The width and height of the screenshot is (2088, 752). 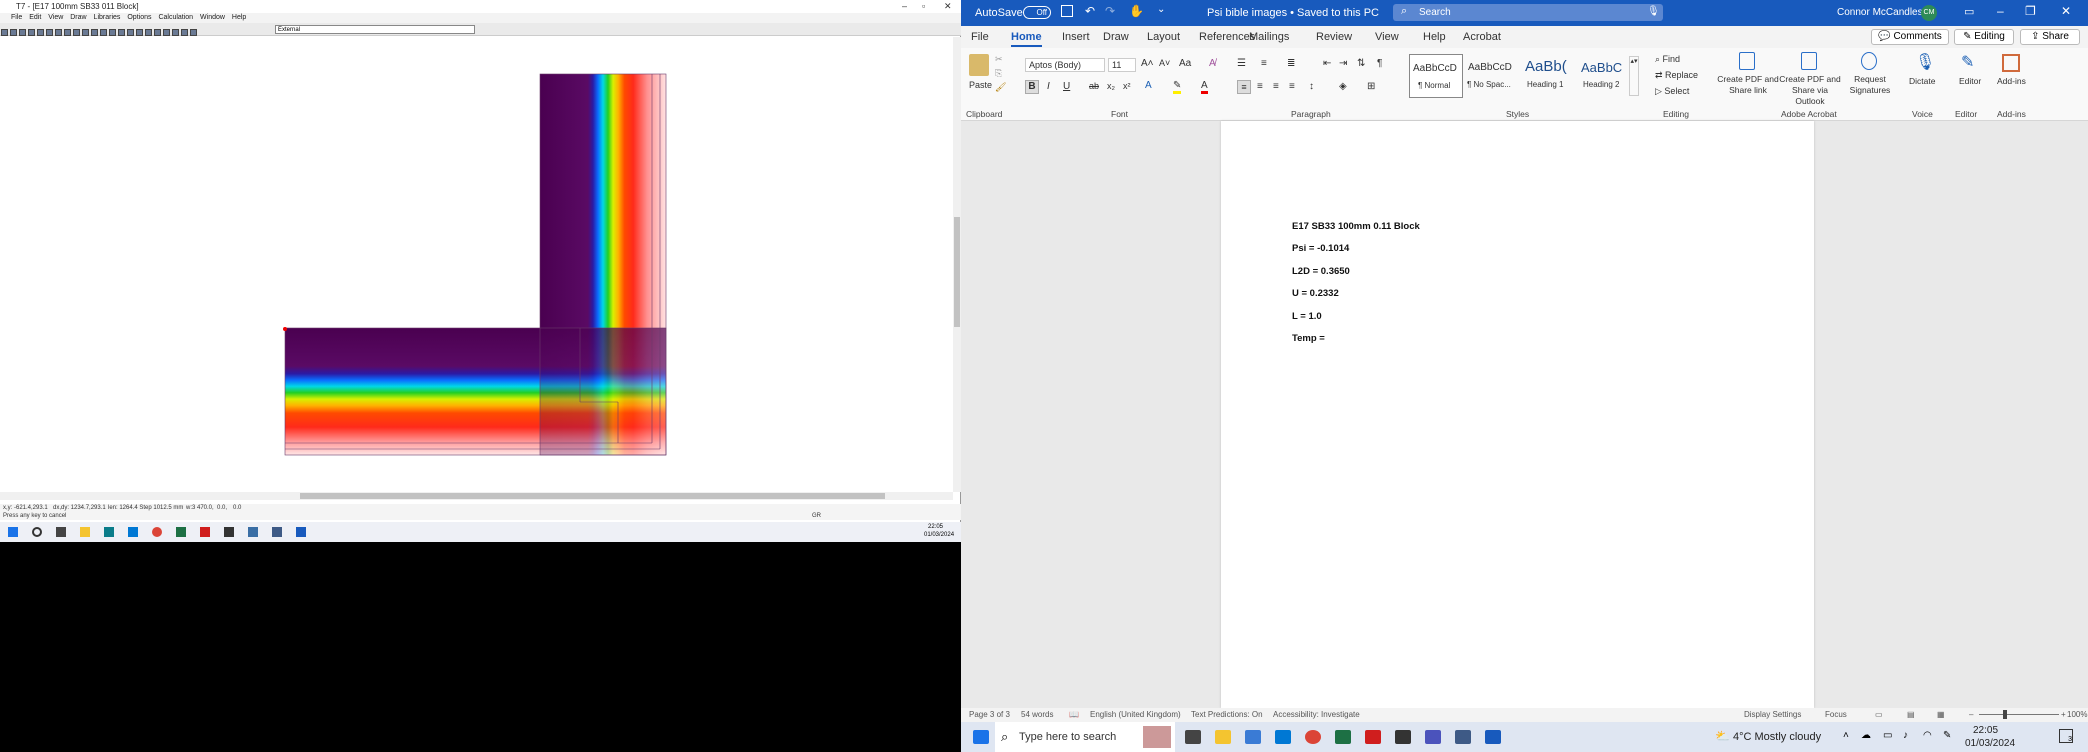 What do you see at coordinates (13, 32) in the screenshot?
I see `open-icon` at bounding box center [13, 32].